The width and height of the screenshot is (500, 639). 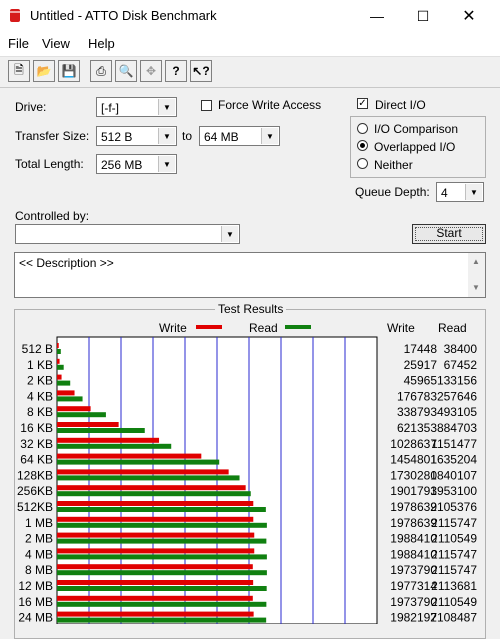 I want to click on overlapped-io-radio, so click(x=362, y=145).